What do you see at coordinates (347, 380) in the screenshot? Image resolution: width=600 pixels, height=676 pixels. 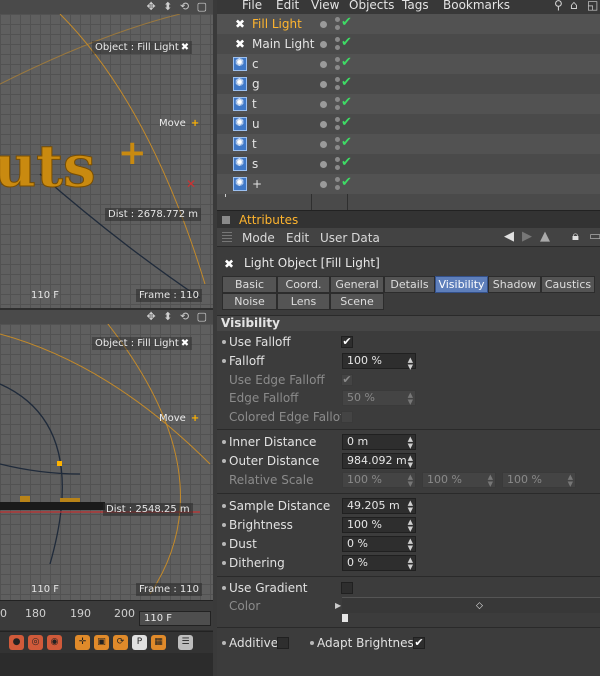 I see `use-edge-falloff-checkbox: ✔` at bounding box center [347, 380].